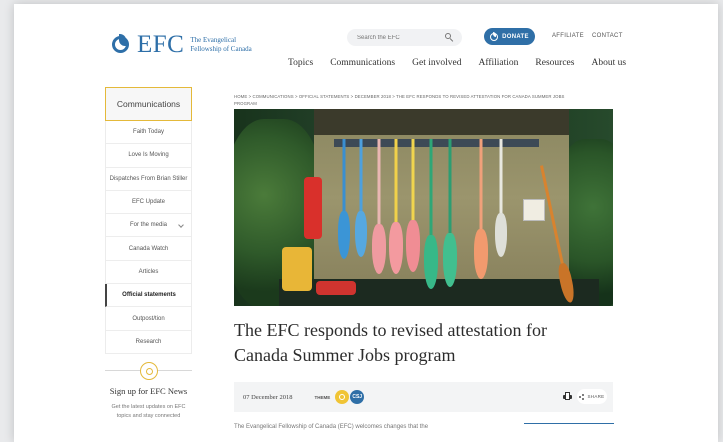 The image size is (723, 442). Describe the element at coordinates (515, 36) in the screenshot. I see `donate-label: DONATE` at that location.